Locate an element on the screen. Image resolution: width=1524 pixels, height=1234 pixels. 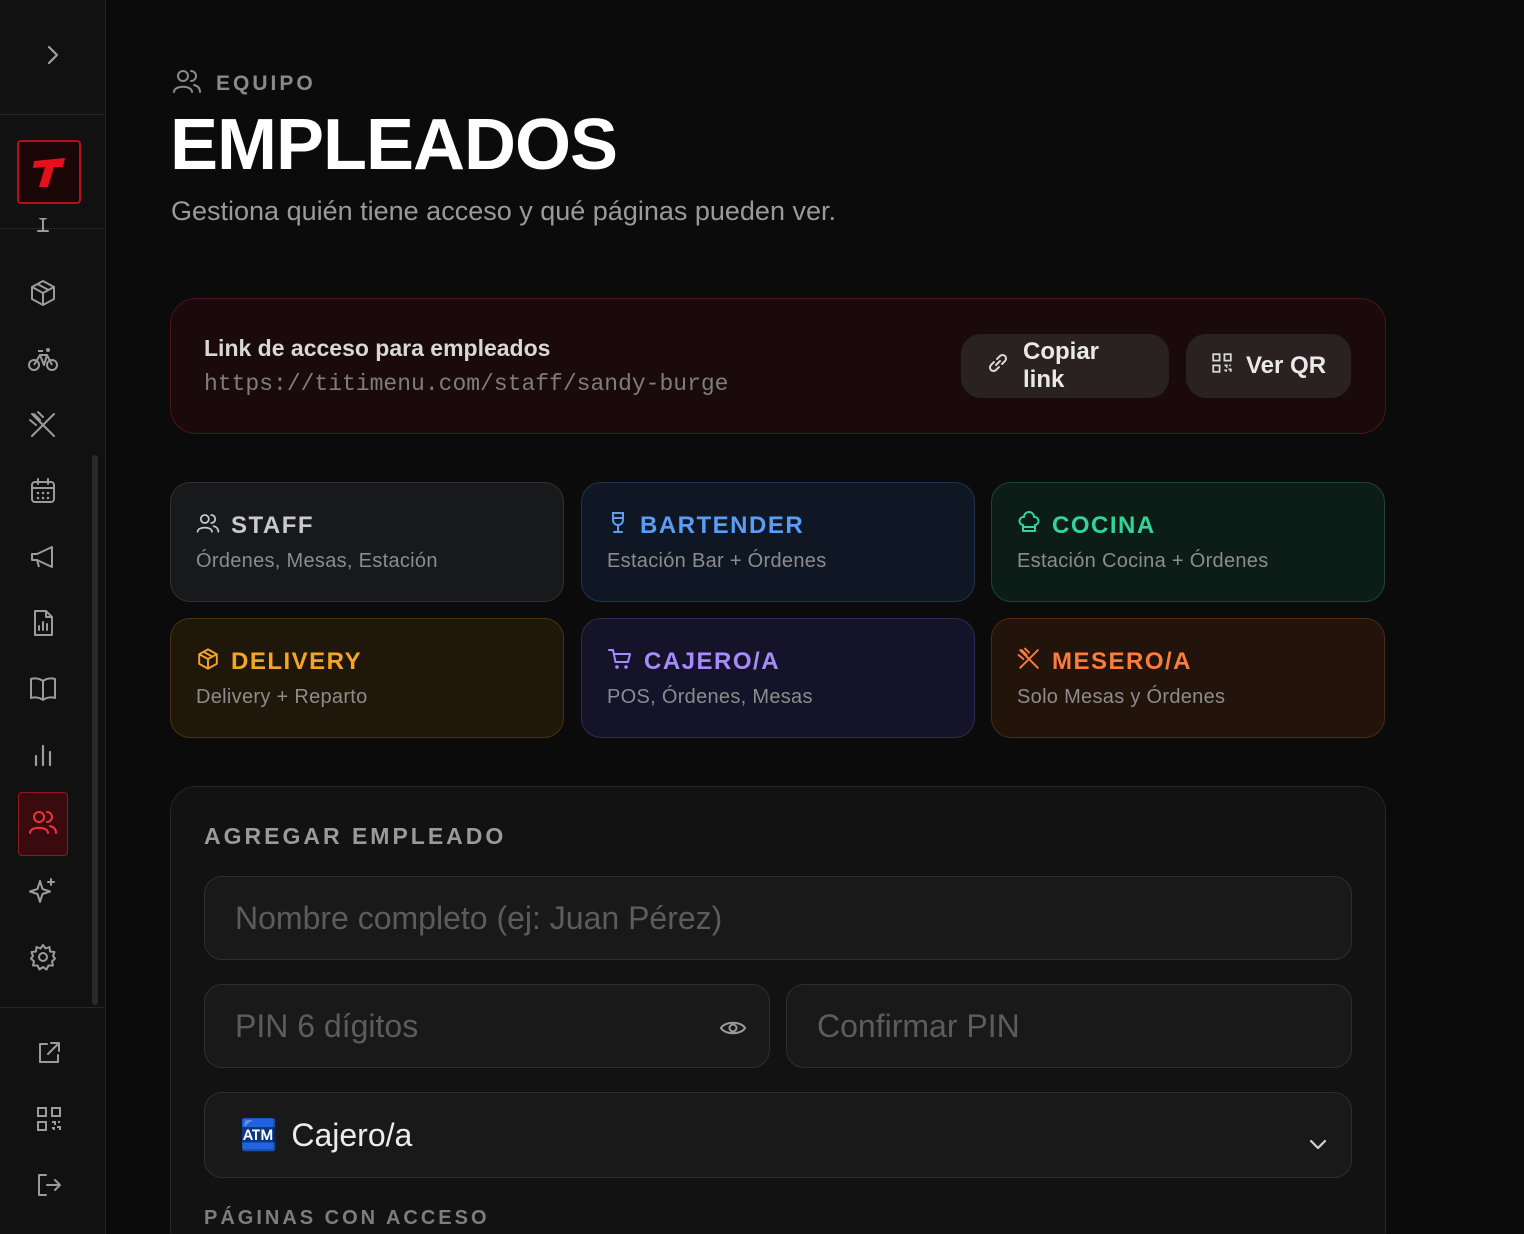
confirm-pin-input is located at coordinates (1069, 1026).